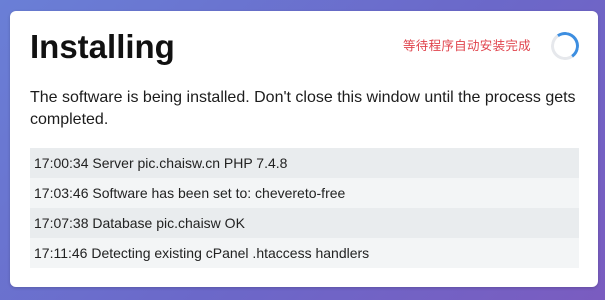  Describe the element at coordinates (102, 46) in the screenshot. I see `page-title: Installing` at that location.